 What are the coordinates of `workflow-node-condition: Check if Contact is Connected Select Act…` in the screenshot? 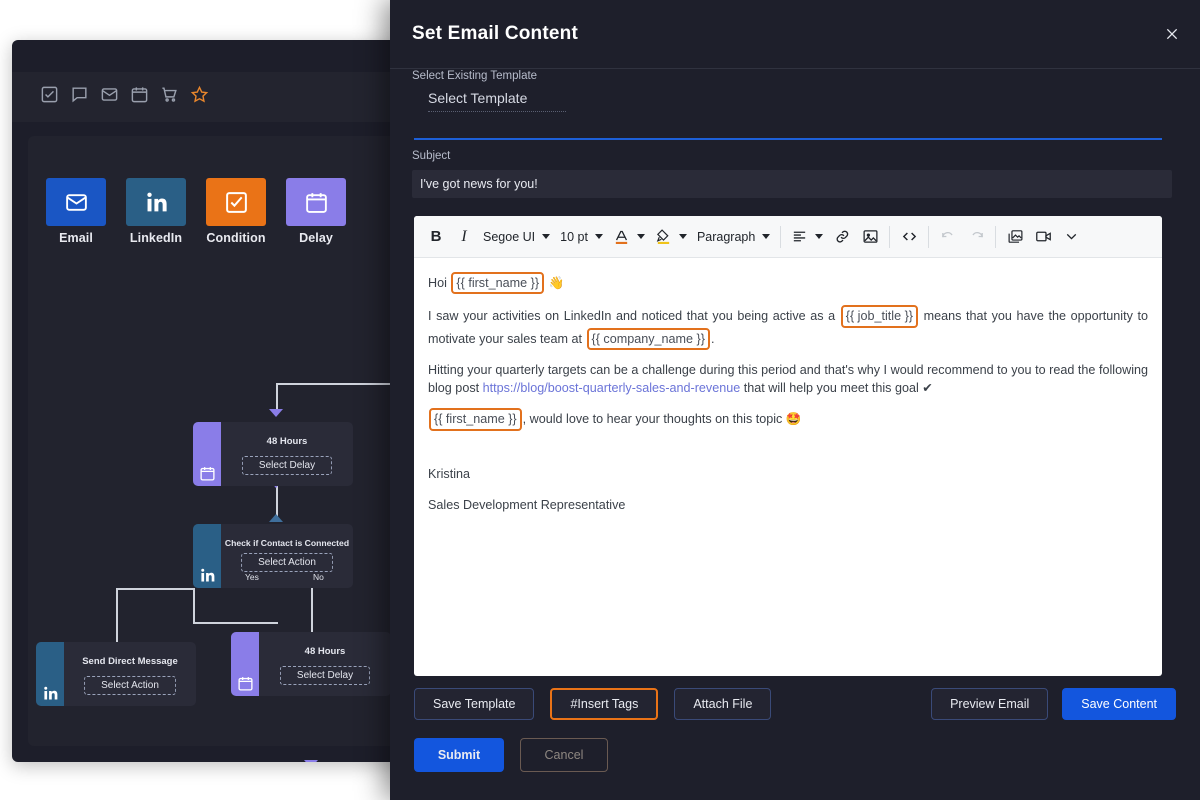 It's located at (273, 556).